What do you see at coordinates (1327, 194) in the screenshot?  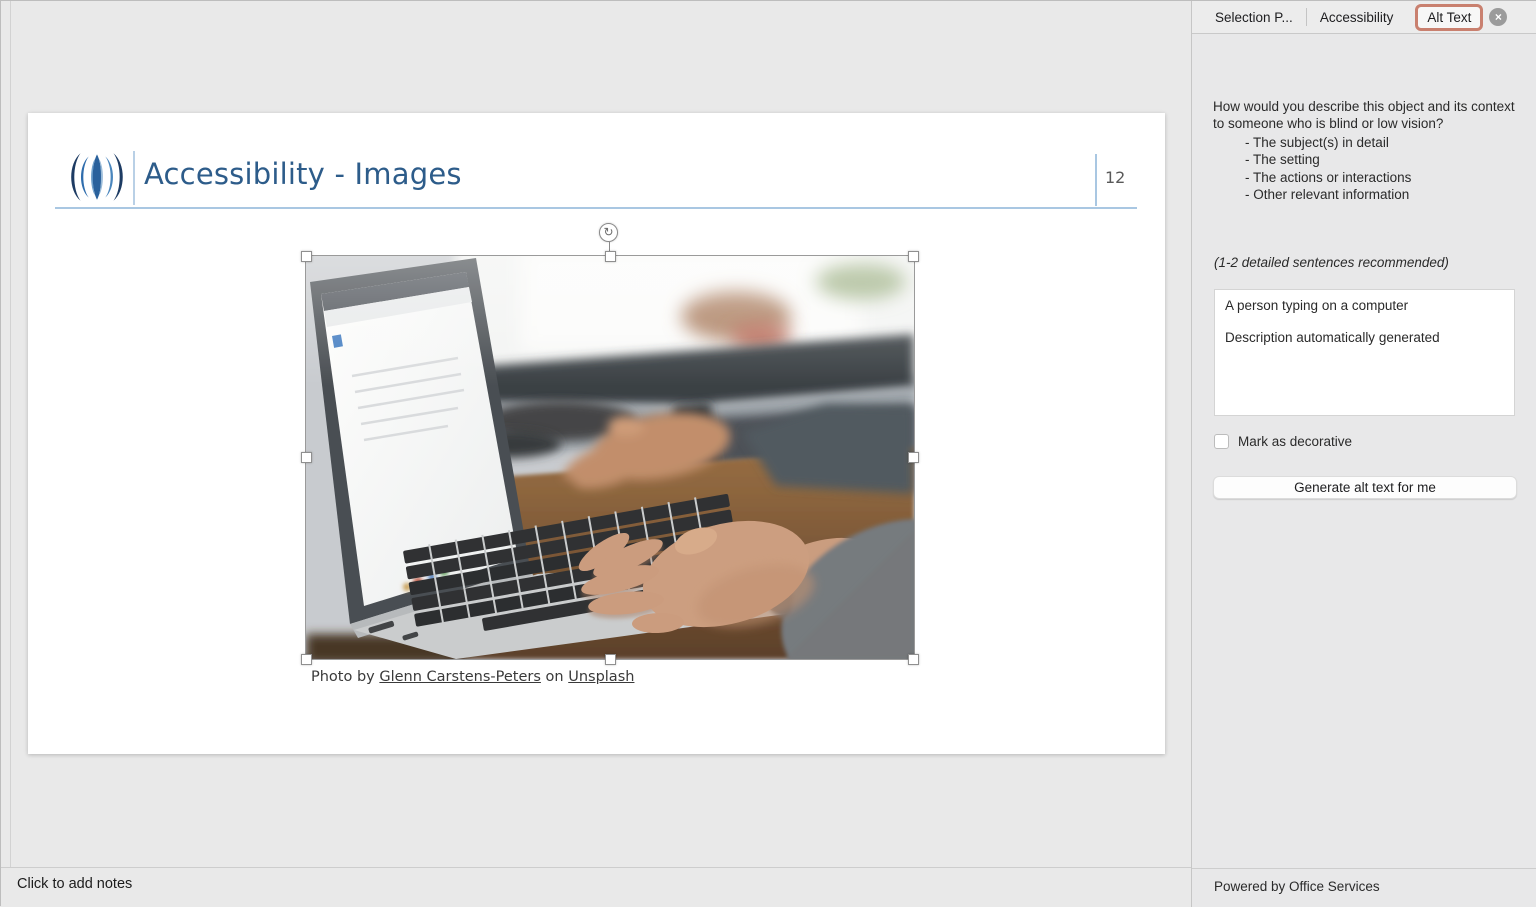 I see `guideline-item: - Other relevant information` at bounding box center [1327, 194].